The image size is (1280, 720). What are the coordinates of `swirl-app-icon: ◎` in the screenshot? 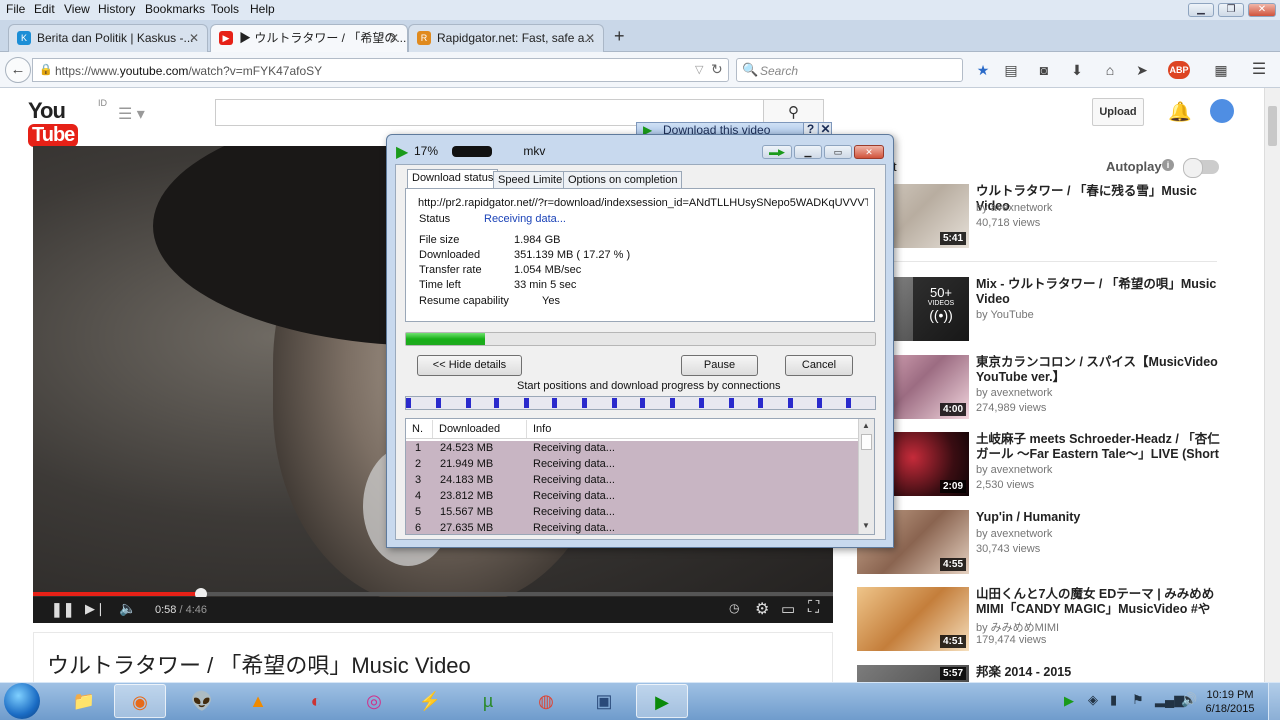 It's located at (374, 701).